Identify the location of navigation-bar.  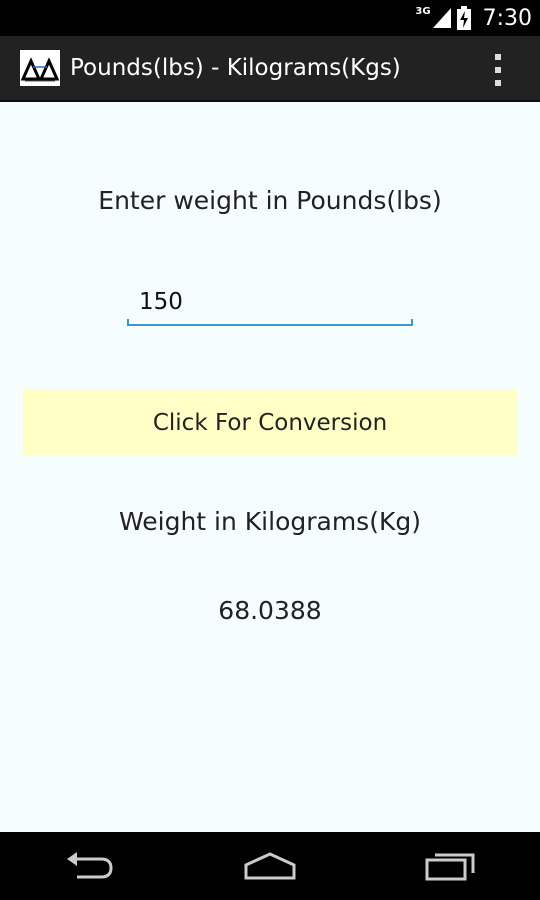
(270, 866).